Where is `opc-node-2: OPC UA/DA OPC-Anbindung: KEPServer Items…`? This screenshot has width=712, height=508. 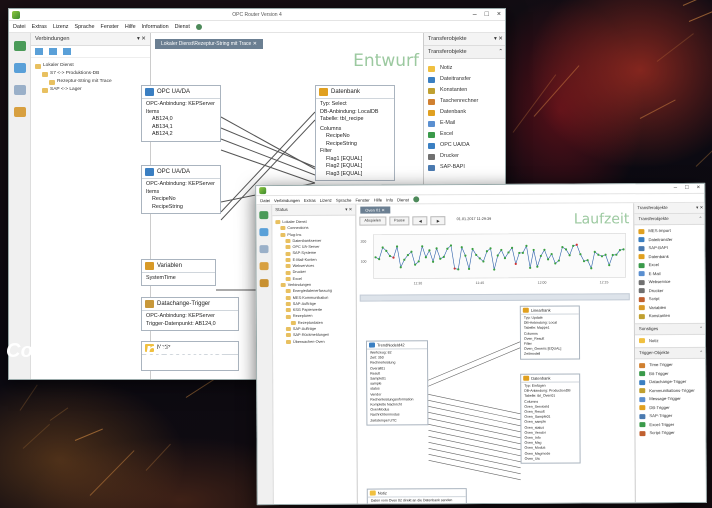
opc-node-2: OPC UA/DA OPC-Anbindung: KEPServer Items… is located at coordinates (181, 189).